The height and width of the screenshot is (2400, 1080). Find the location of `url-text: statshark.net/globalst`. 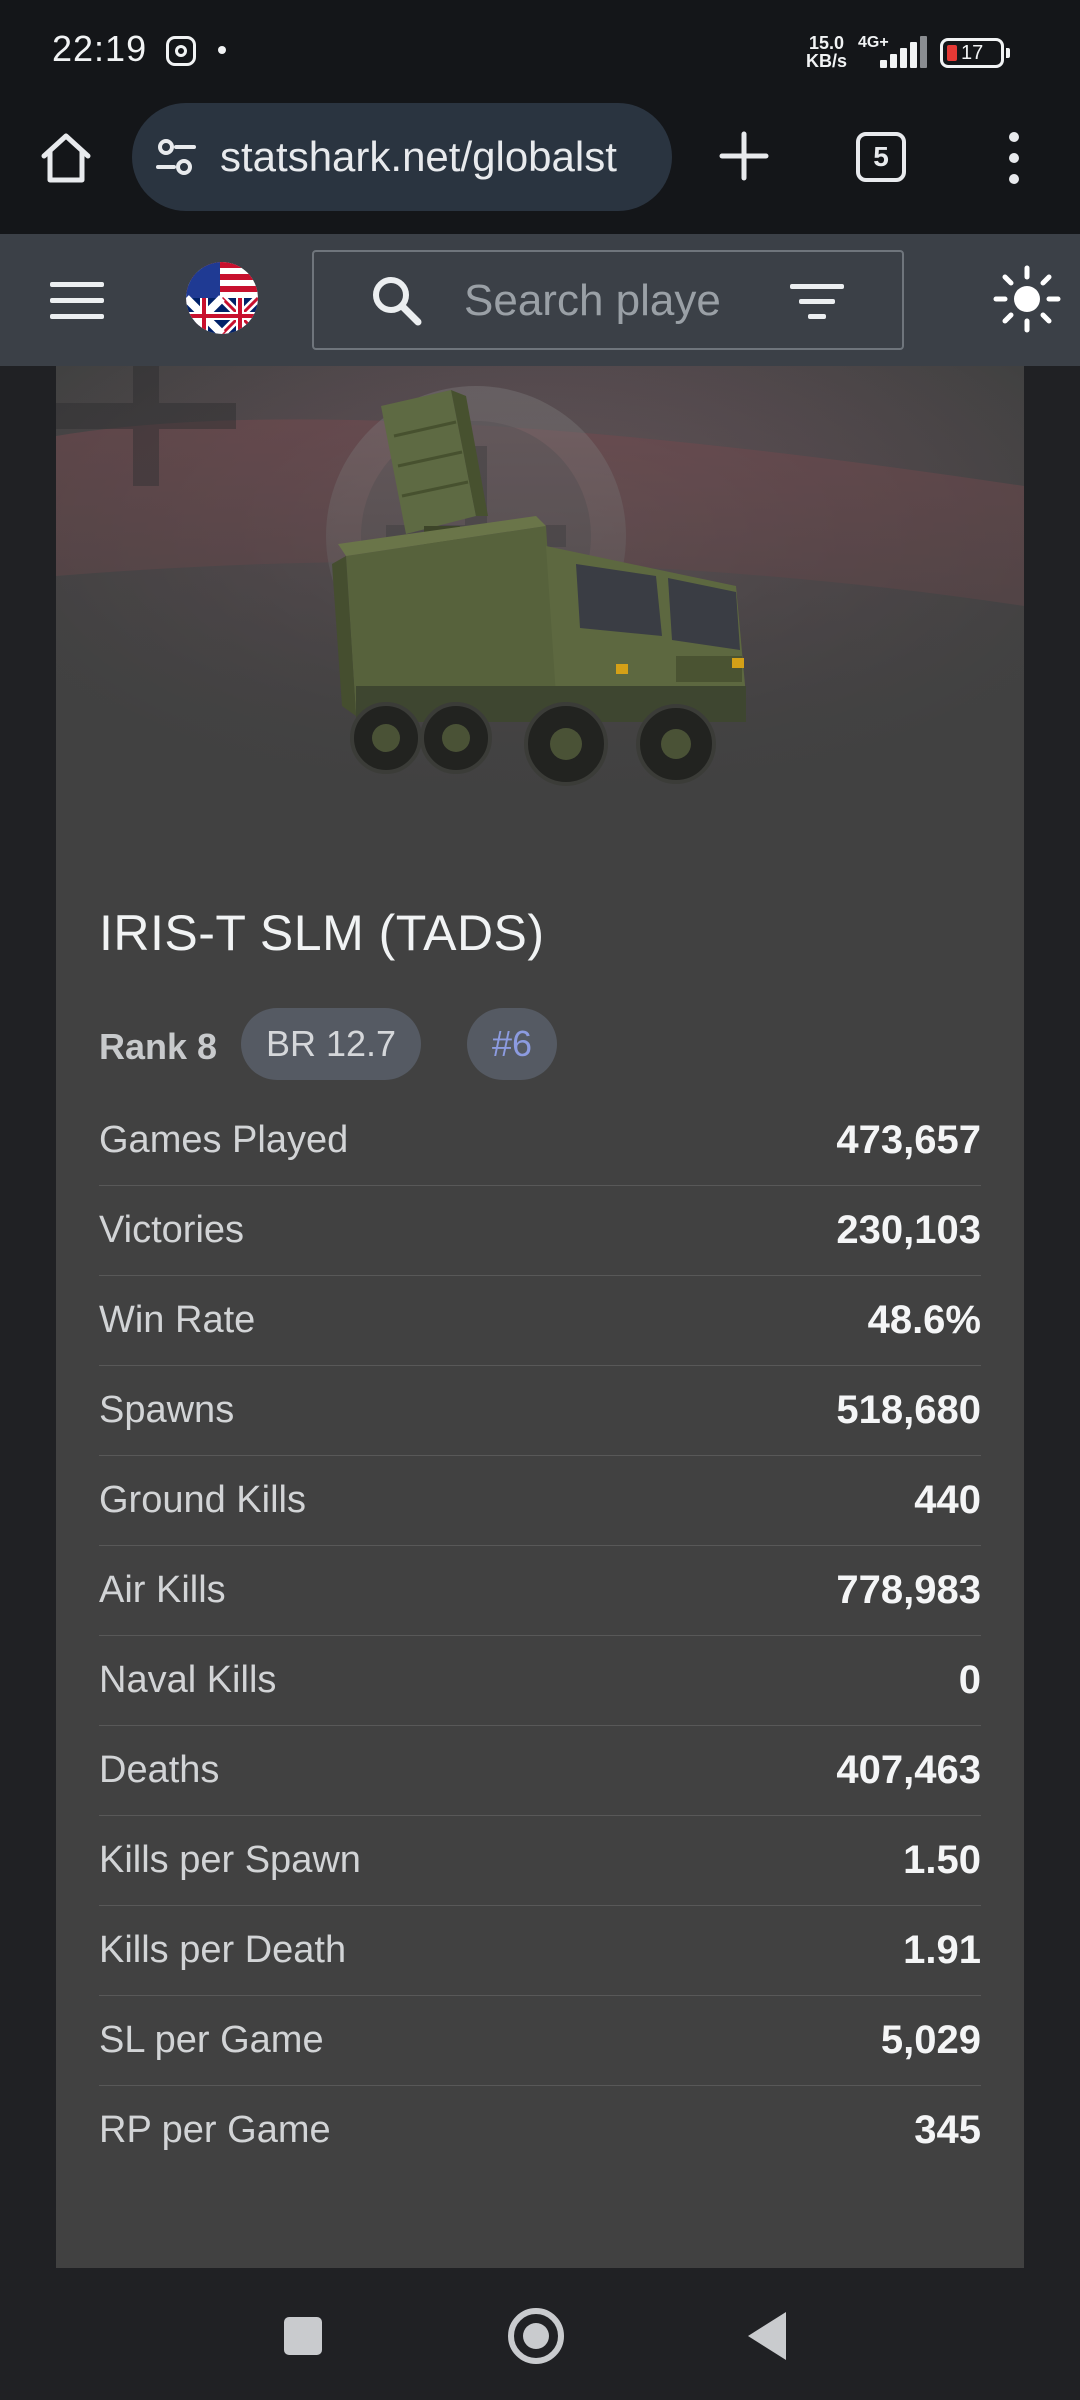

url-text: statshark.net/globalst is located at coordinates (440, 157).